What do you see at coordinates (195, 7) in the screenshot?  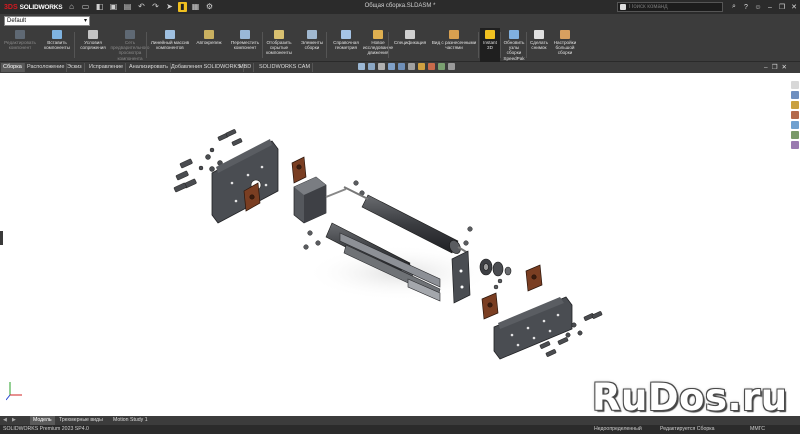 I see `file-properties-icon: ▦` at bounding box center [195, 7].